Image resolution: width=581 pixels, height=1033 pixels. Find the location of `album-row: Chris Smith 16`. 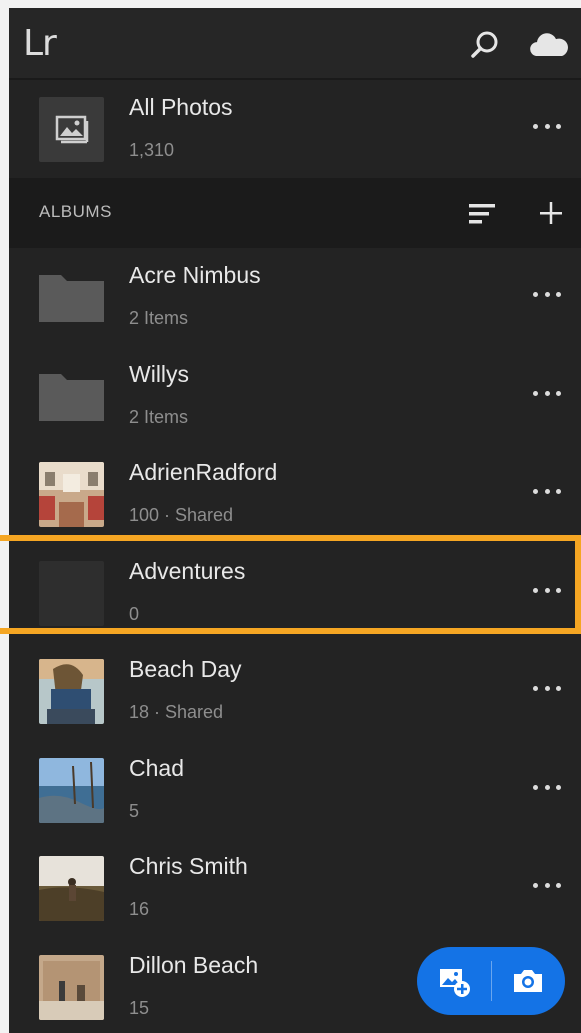

album-row: Chris Smith 16 is located at coordinates (295, 888).